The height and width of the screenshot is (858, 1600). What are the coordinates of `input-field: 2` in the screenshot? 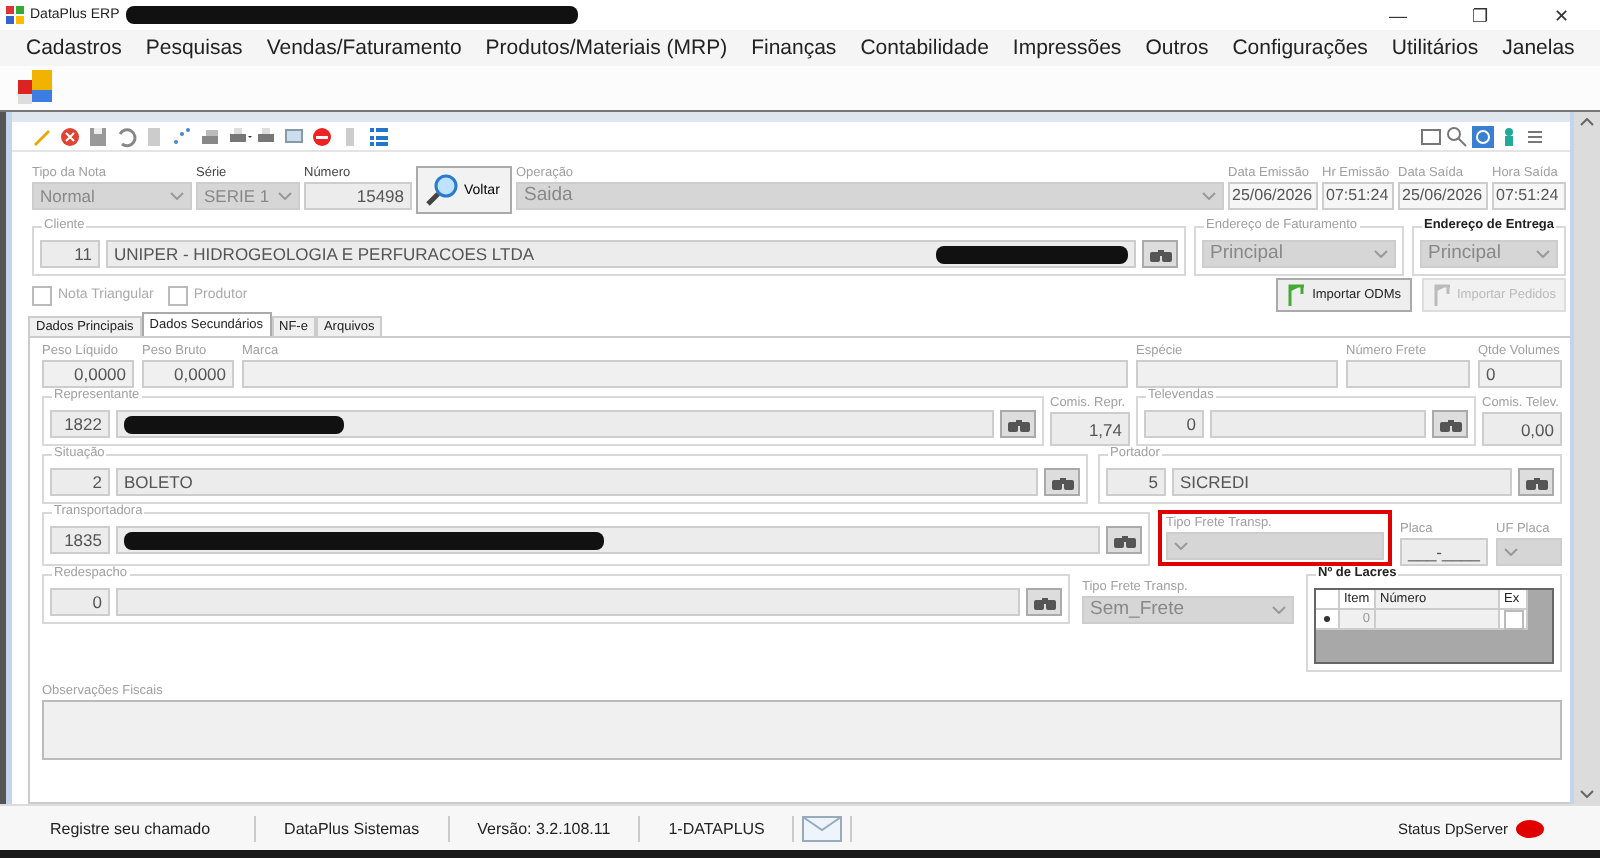 It's located at (80, 482).